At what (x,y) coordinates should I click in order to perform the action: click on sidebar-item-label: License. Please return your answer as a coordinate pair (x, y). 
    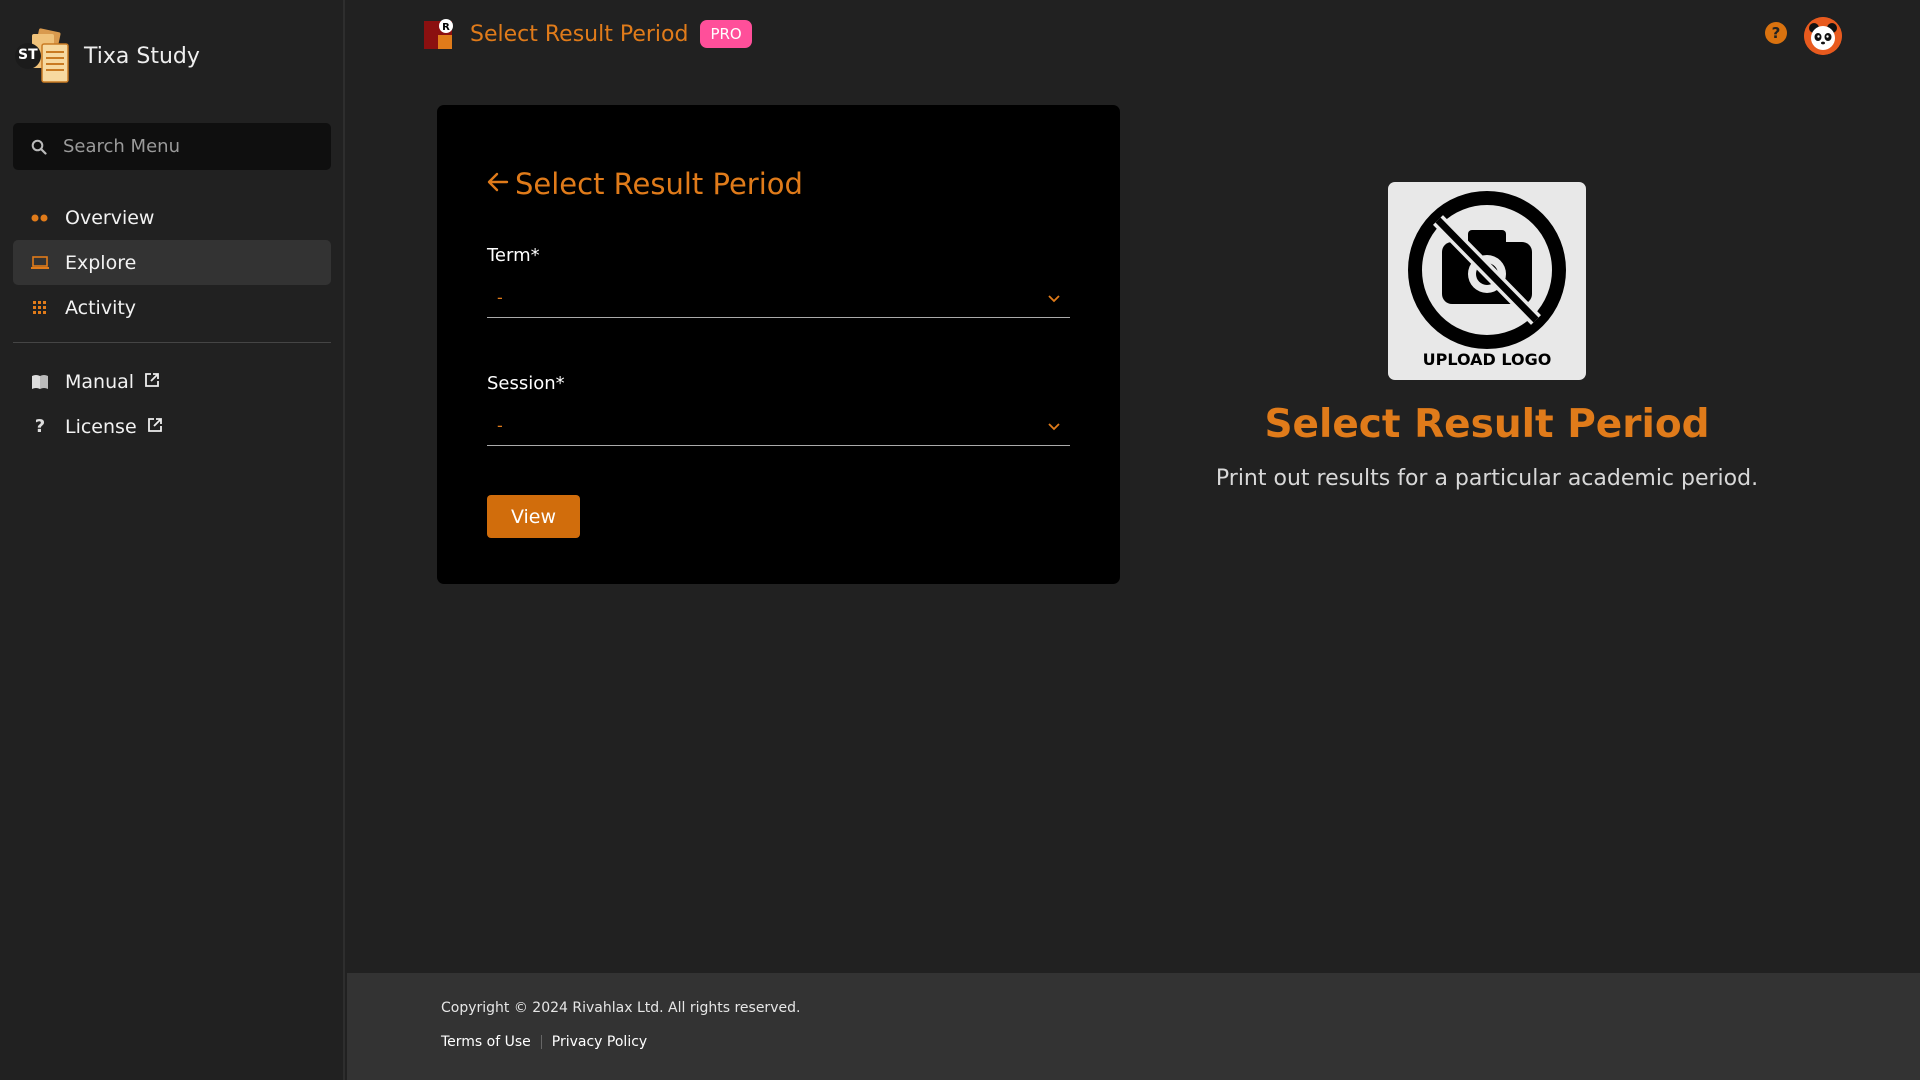
    Looking at the image, I should click on (101, 426).